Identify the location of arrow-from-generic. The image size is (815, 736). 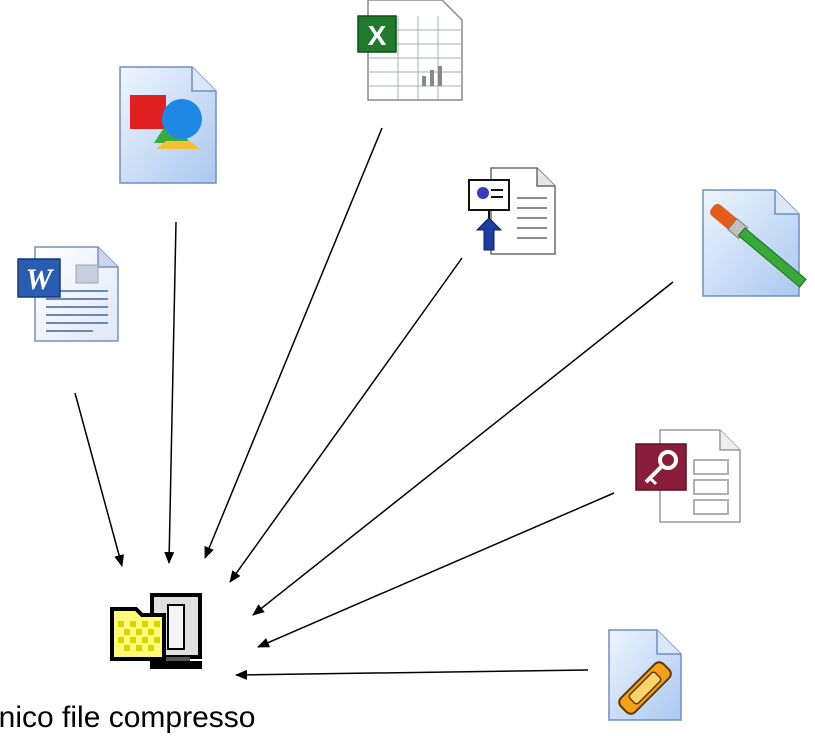
(412, 674).